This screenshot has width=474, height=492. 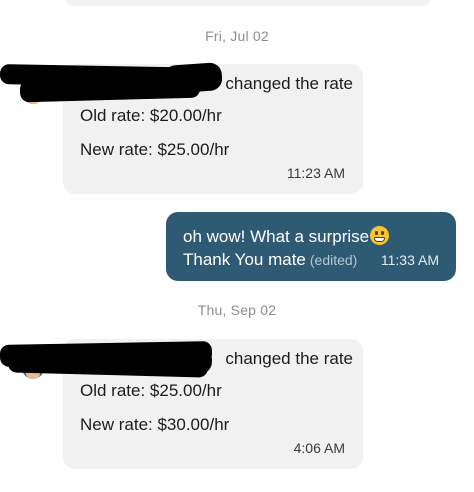 What do you see at coordinates (151, 390) in the screenshot?
I see `old-rate-text: Old rate: $25.00/hr` at bounding box center [151, 390].